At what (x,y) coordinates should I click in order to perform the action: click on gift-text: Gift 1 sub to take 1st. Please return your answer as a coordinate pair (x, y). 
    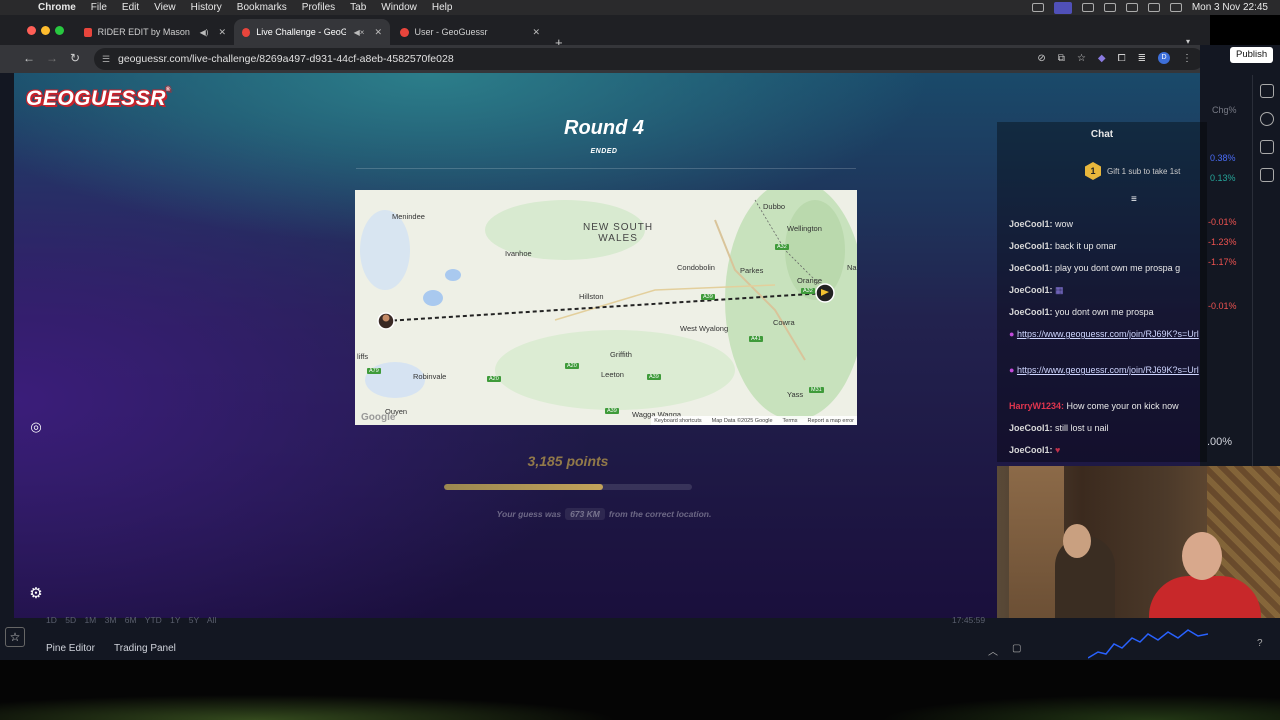
    Looking at the image, I should click on (1144, 171).